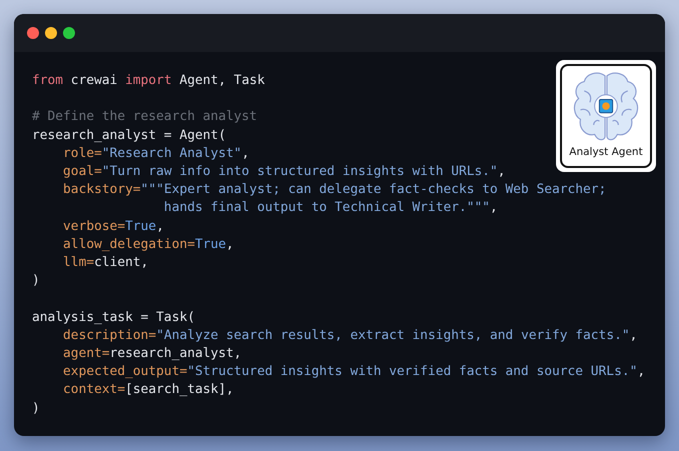 This screenshot has height=451, width=679. What do you see at coordinates (284, 172) in the screenshot?
I see `code-line: goal="Turn raw info into structured insights with URLs.",` at bounding box center [284, 172].